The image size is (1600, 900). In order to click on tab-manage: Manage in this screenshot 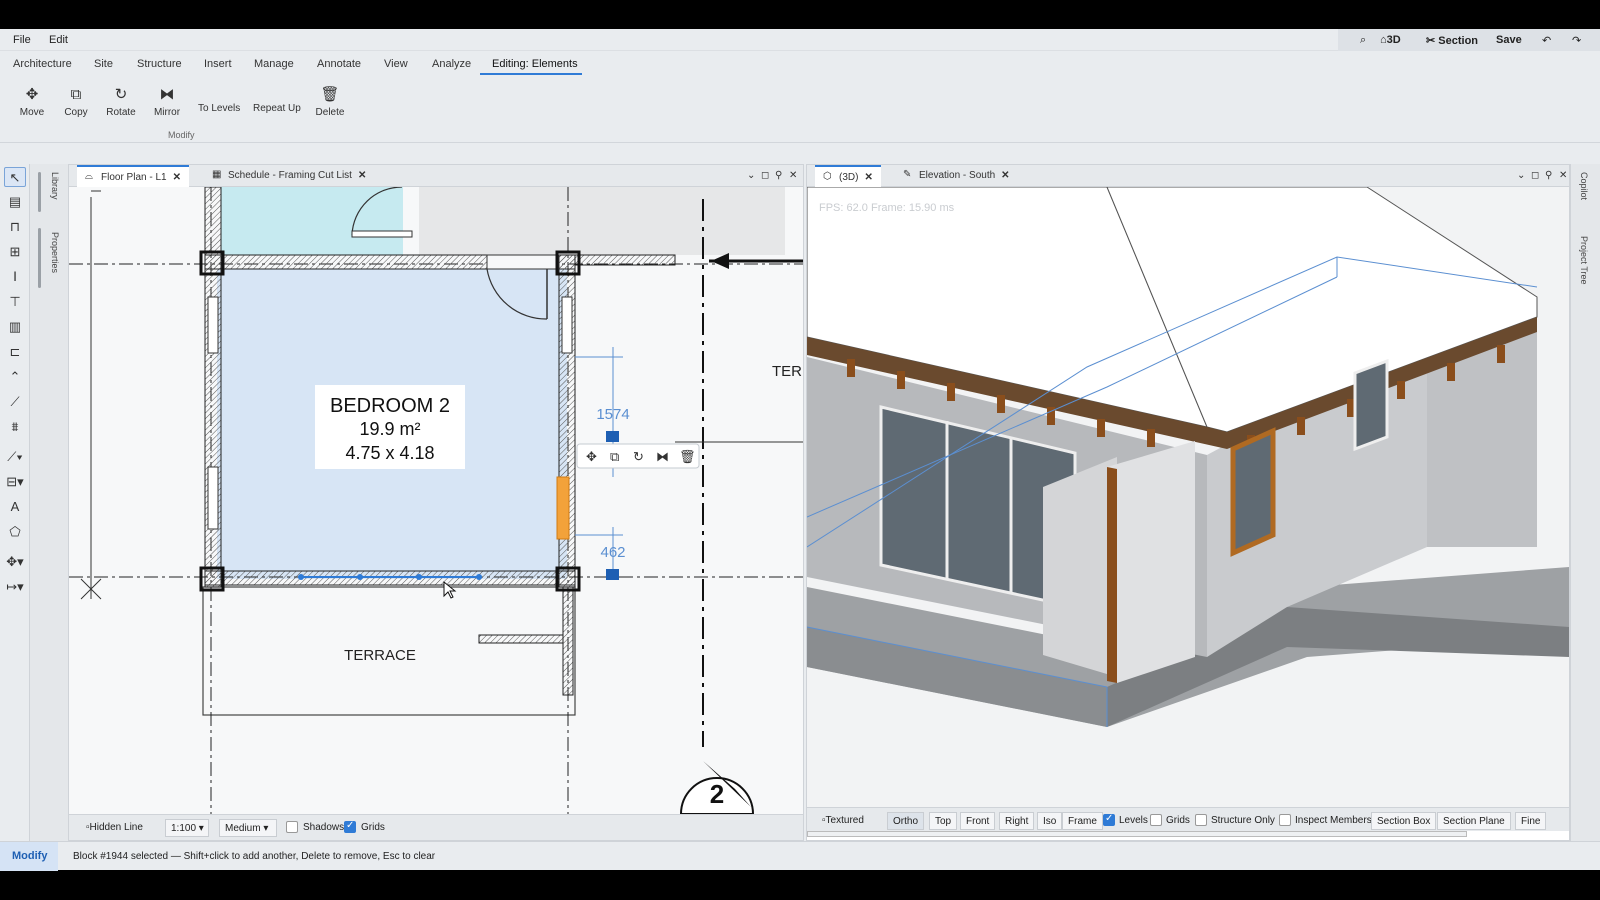, I will do `click(274, 64)`.